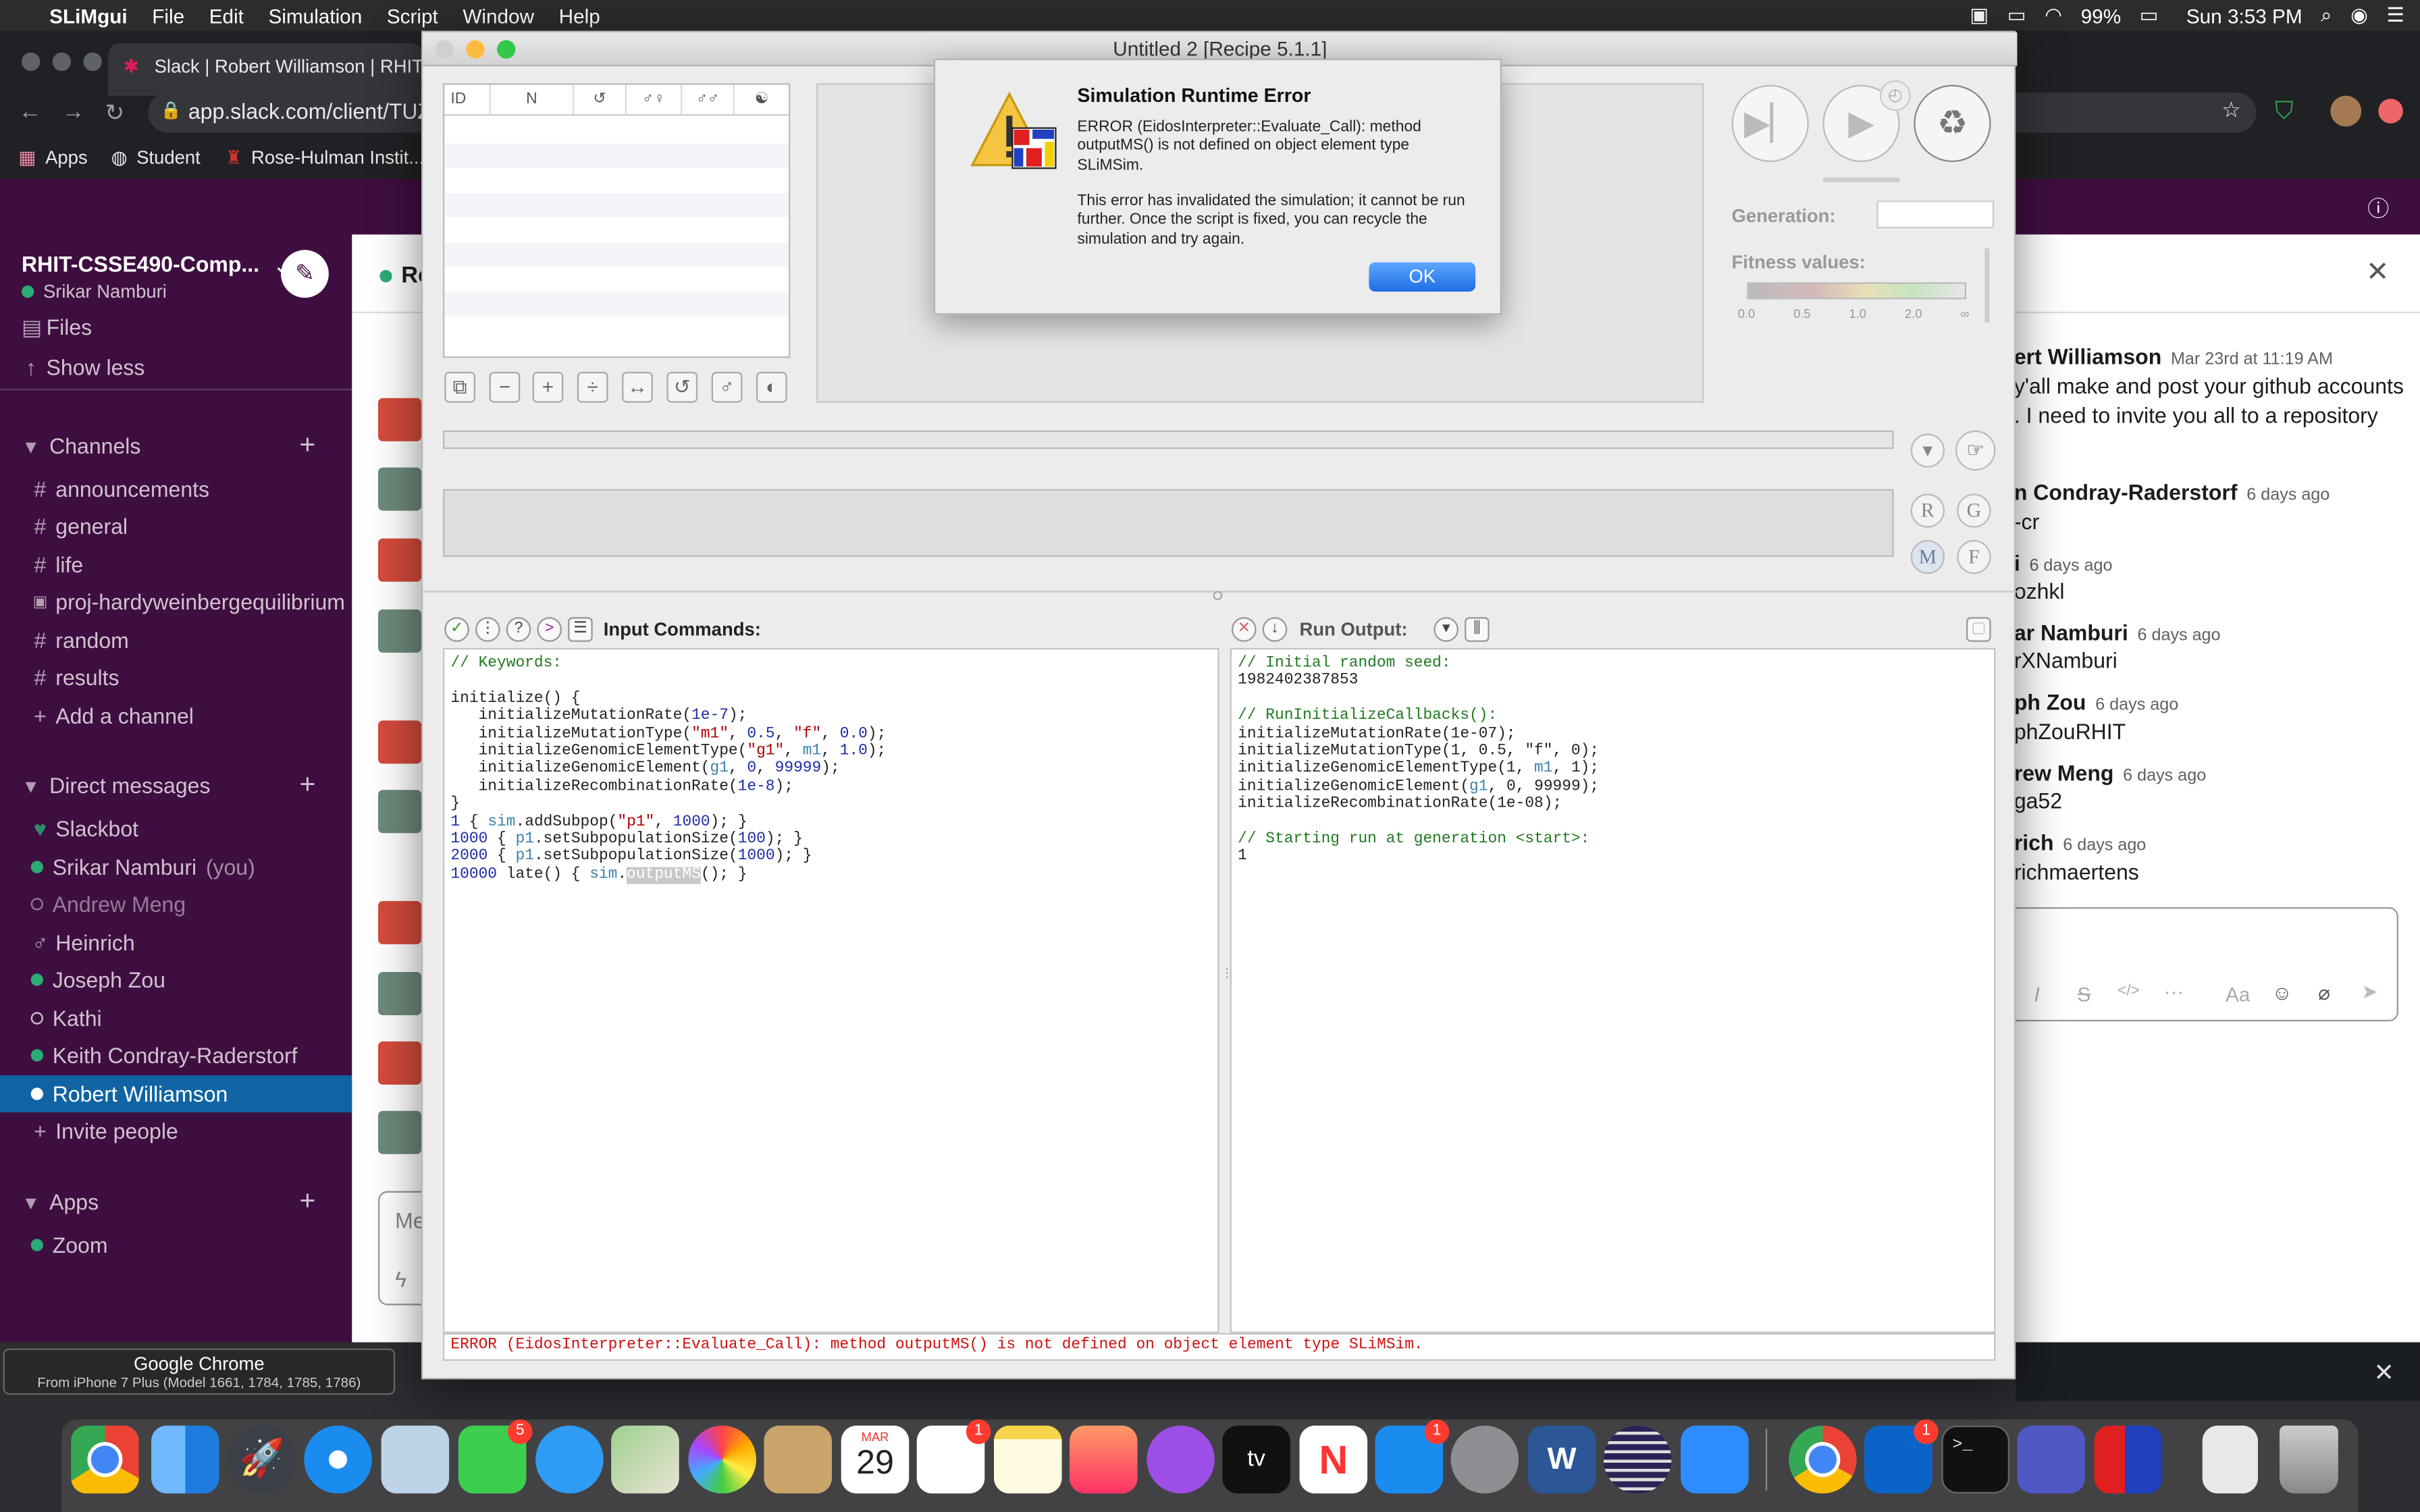 The width and height of the screenshot is (2420, 1512). What do you see at coordinates (116, 785) in the screenshot?
I see `direct-messages-header: ▾ Direct messages` at bounding box center [116, 785].